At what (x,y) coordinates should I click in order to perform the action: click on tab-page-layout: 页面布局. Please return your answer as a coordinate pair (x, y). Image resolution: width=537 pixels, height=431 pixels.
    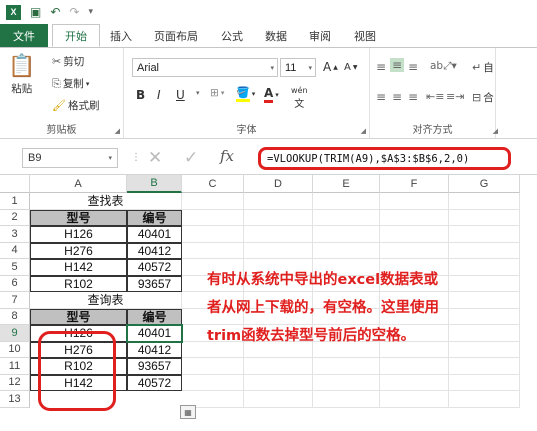
    Looking at the image, I should click on (176, 35).